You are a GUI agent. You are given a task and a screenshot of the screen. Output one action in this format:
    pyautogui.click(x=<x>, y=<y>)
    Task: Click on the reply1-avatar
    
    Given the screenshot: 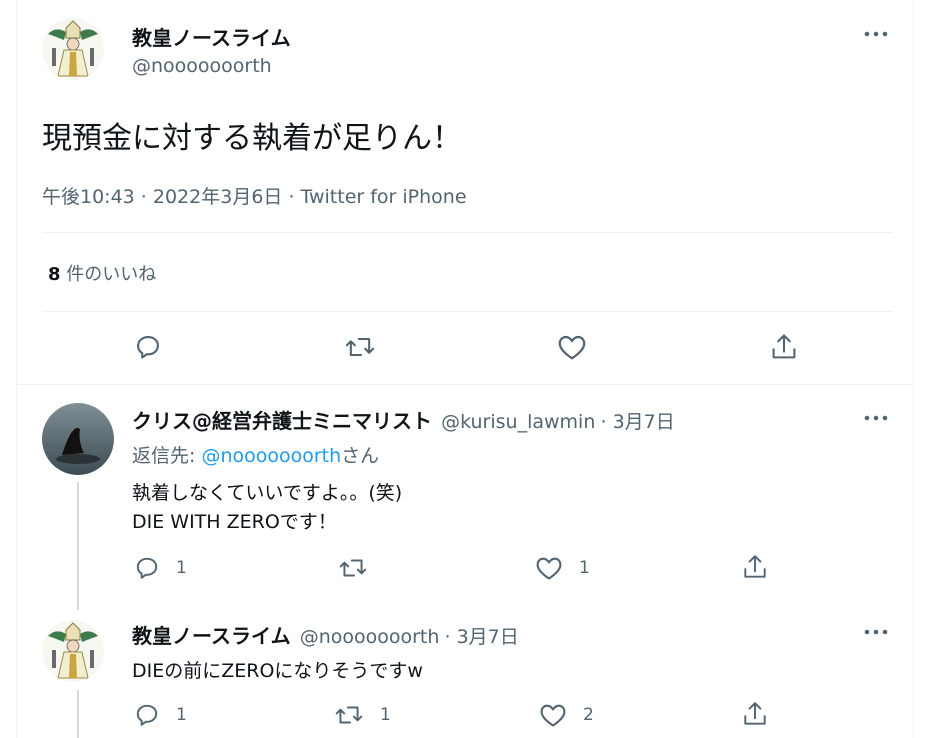 What is the action you would take?
    pyautogui.click(x=78, y=439)
    